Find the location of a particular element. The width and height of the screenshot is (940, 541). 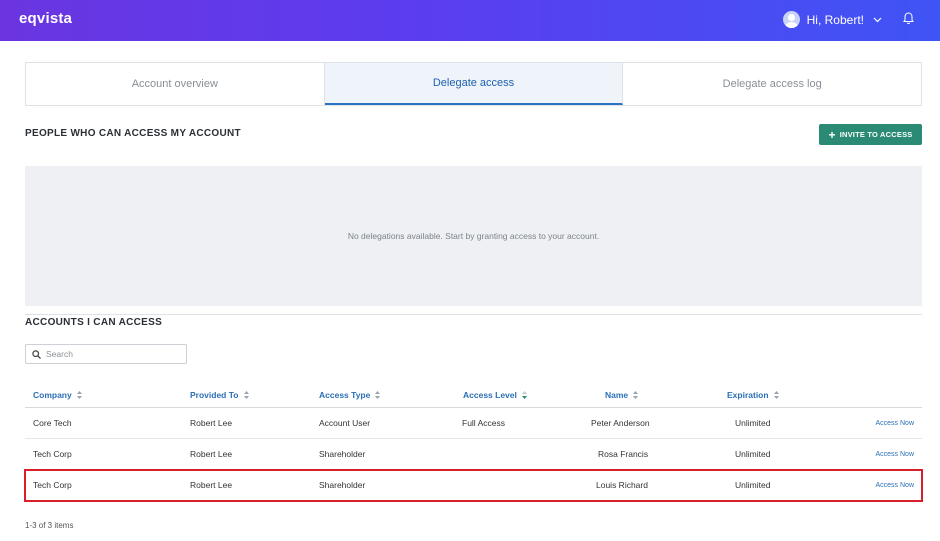

avatar is located at coordinates (791, 19).